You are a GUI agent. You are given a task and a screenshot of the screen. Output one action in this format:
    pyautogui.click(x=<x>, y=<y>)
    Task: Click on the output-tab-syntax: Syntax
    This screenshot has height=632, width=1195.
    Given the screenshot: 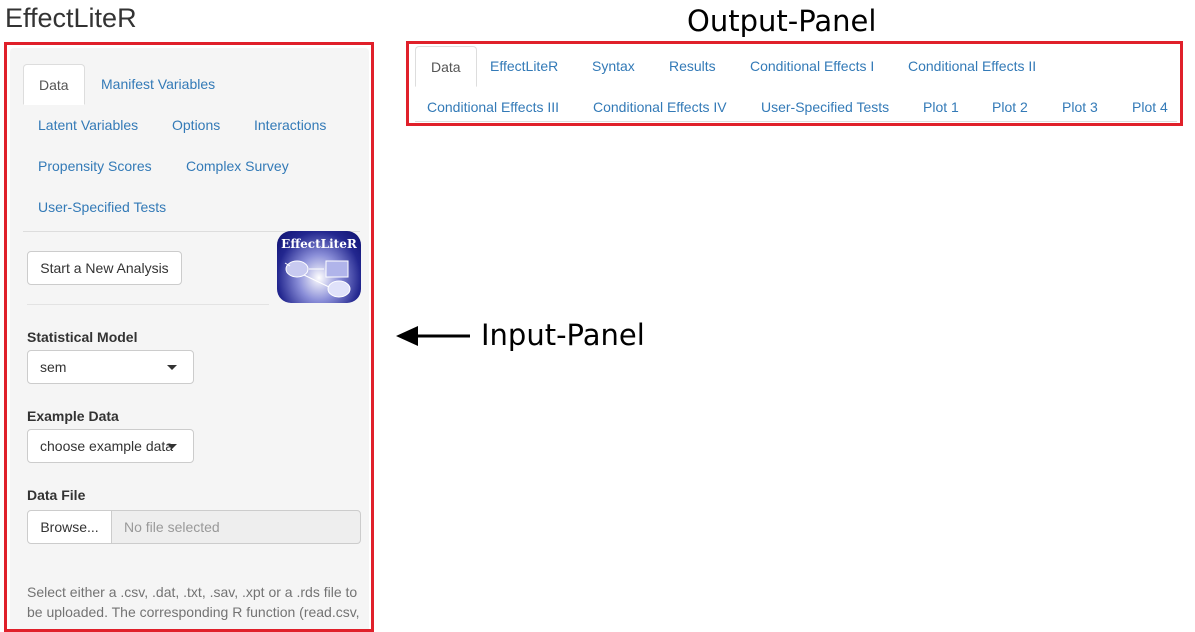 What is the action you would take?
    pyautogui.click(x=613, y=66)
    